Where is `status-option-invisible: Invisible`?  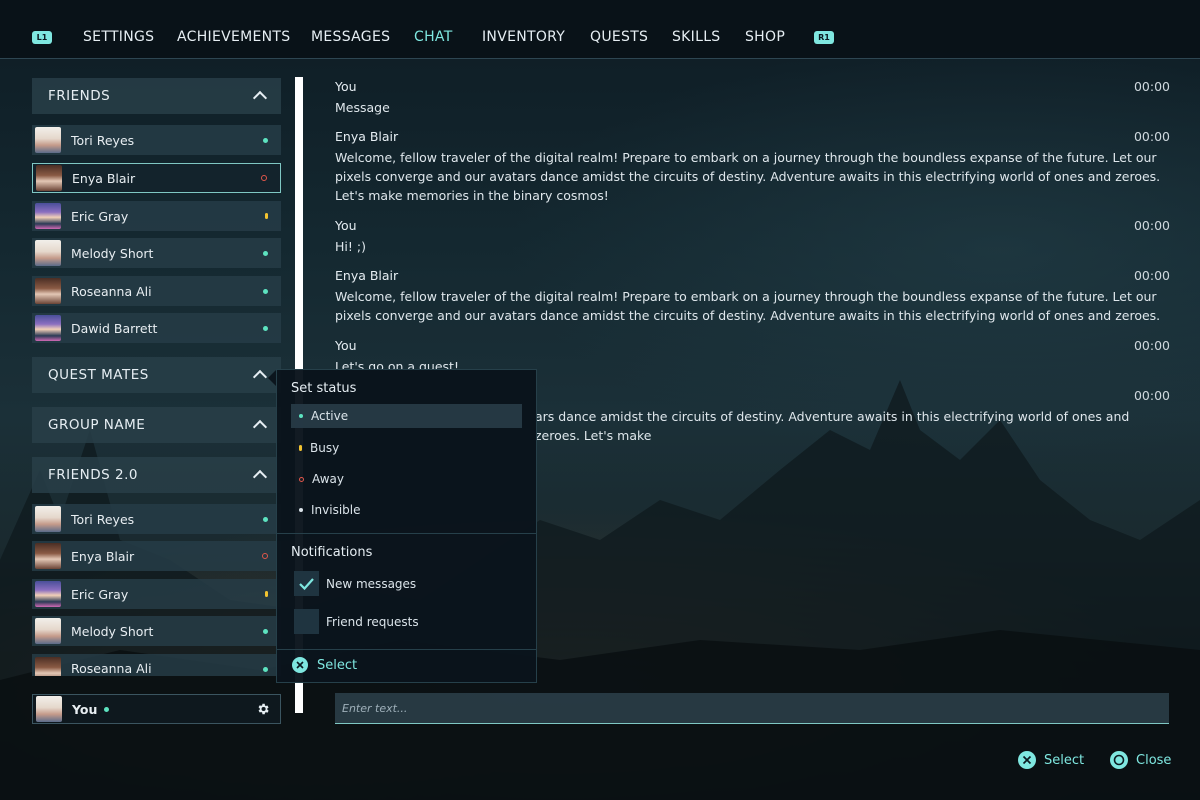
status-option-invisible: Invisible is located at coordinates (406, 510).